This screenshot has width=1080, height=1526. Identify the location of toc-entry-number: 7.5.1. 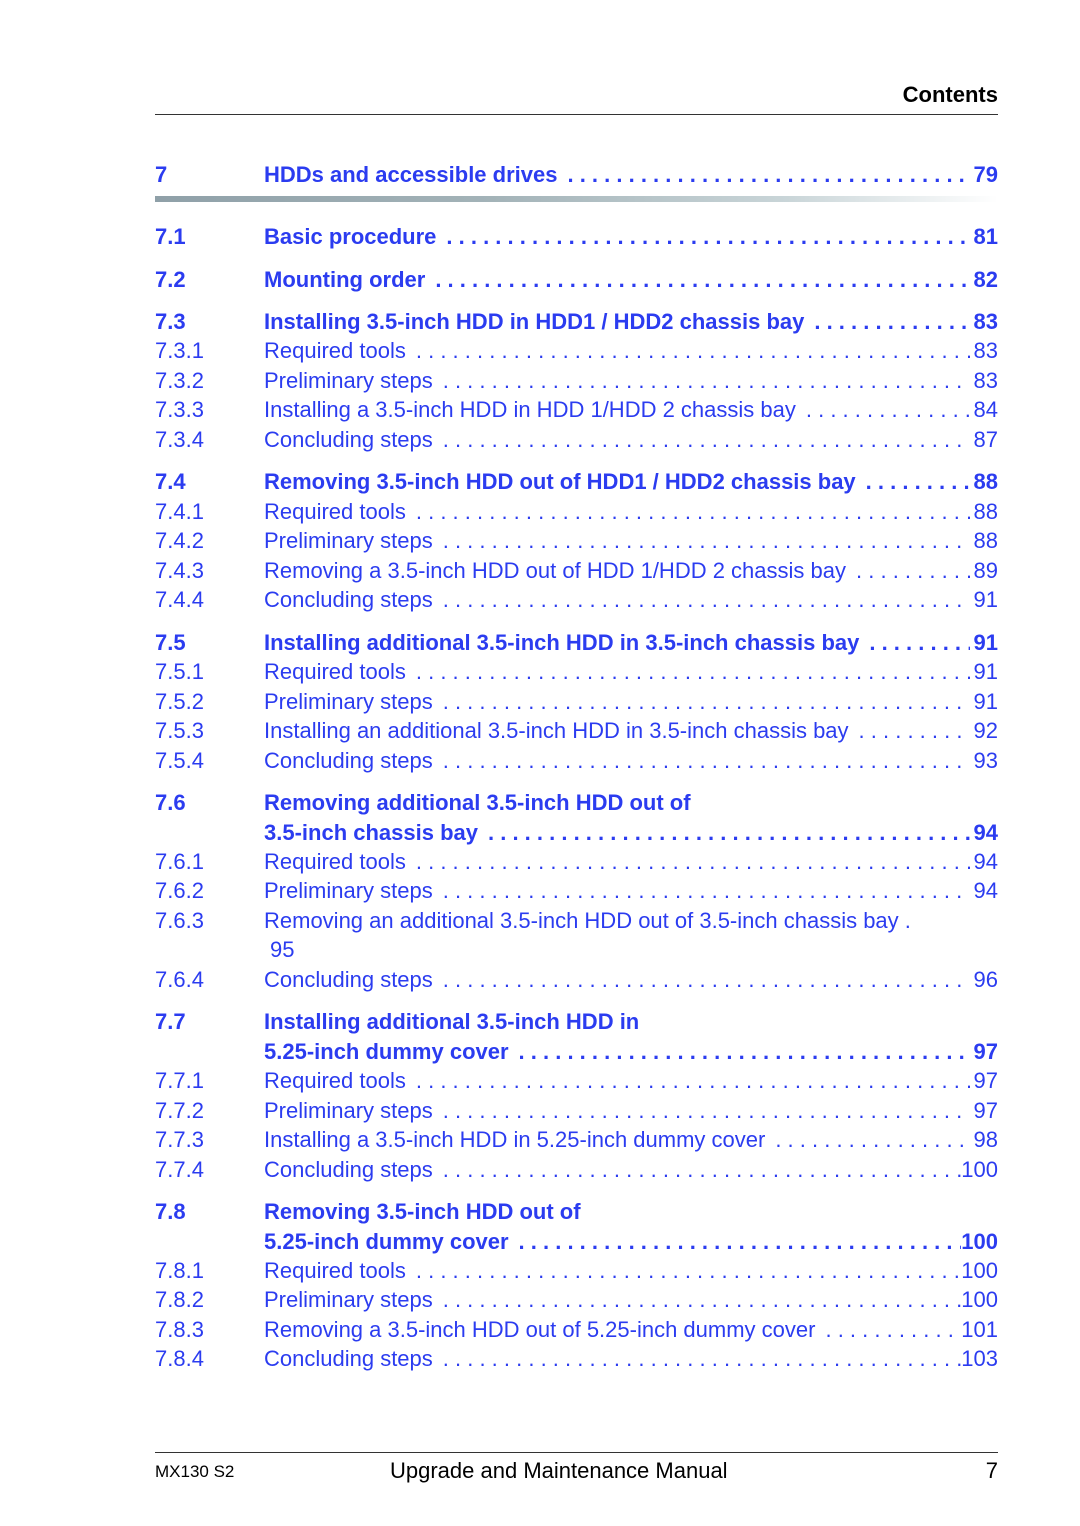
(179, 671).